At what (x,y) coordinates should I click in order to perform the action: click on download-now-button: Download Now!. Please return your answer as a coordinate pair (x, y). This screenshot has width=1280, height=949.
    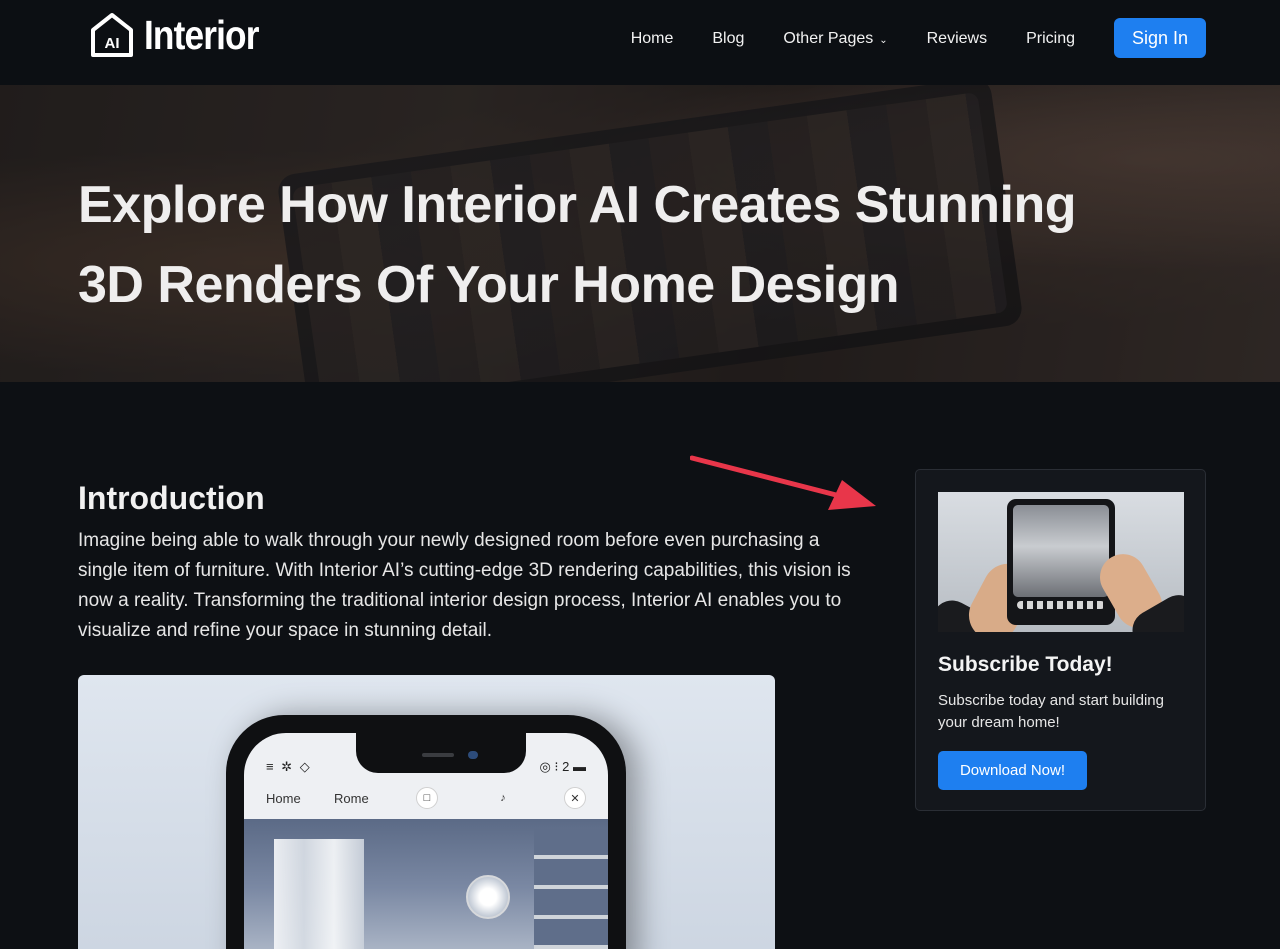
    Looking at the image, I should click on (1012, 770).